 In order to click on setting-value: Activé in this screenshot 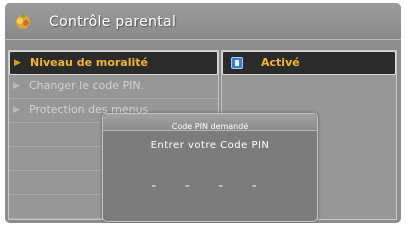, I will do `click(309, 63)`.